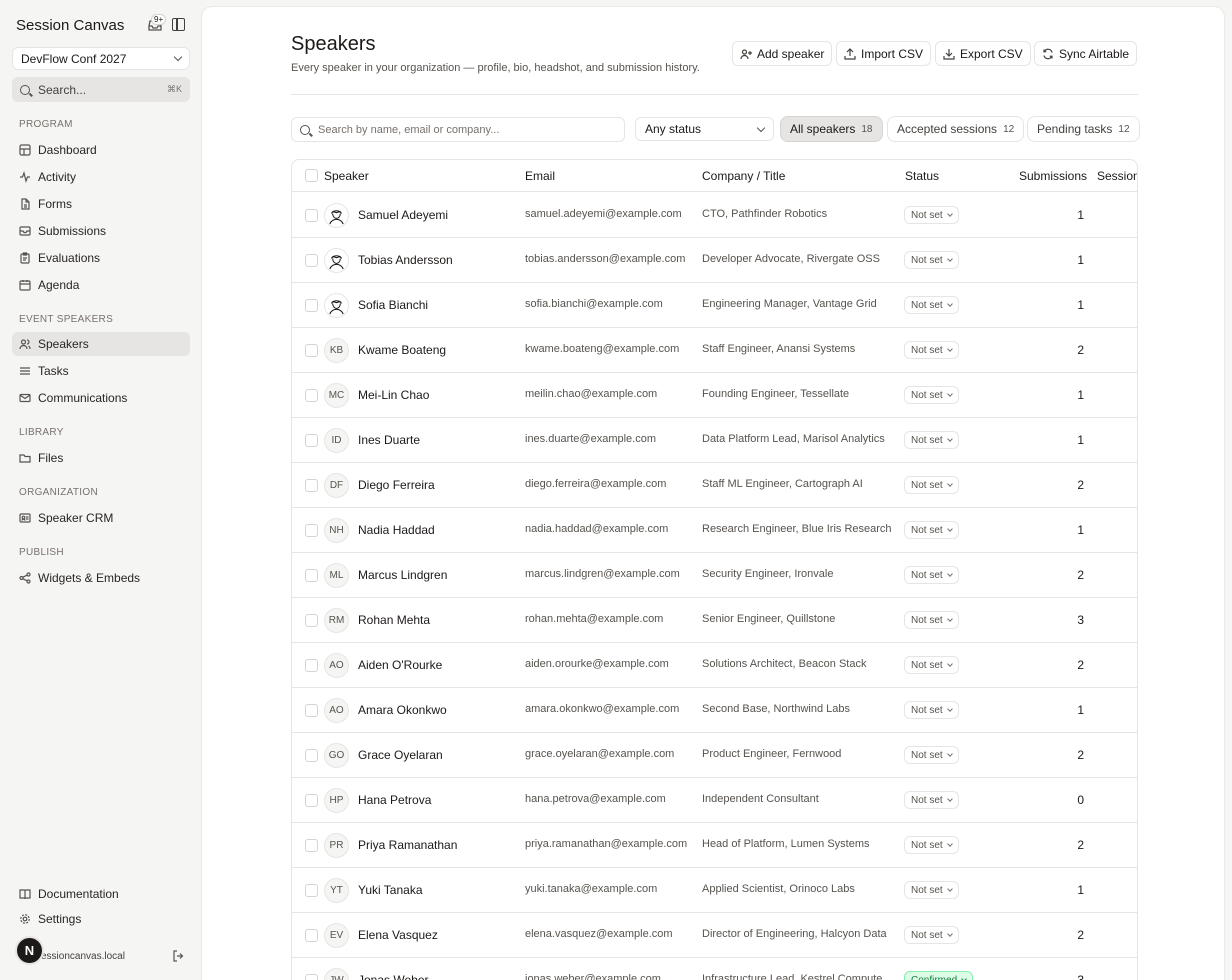 The image size is (1232, 980). I want to click on speaker-name: Kwame Boateng, so click(402, 350).